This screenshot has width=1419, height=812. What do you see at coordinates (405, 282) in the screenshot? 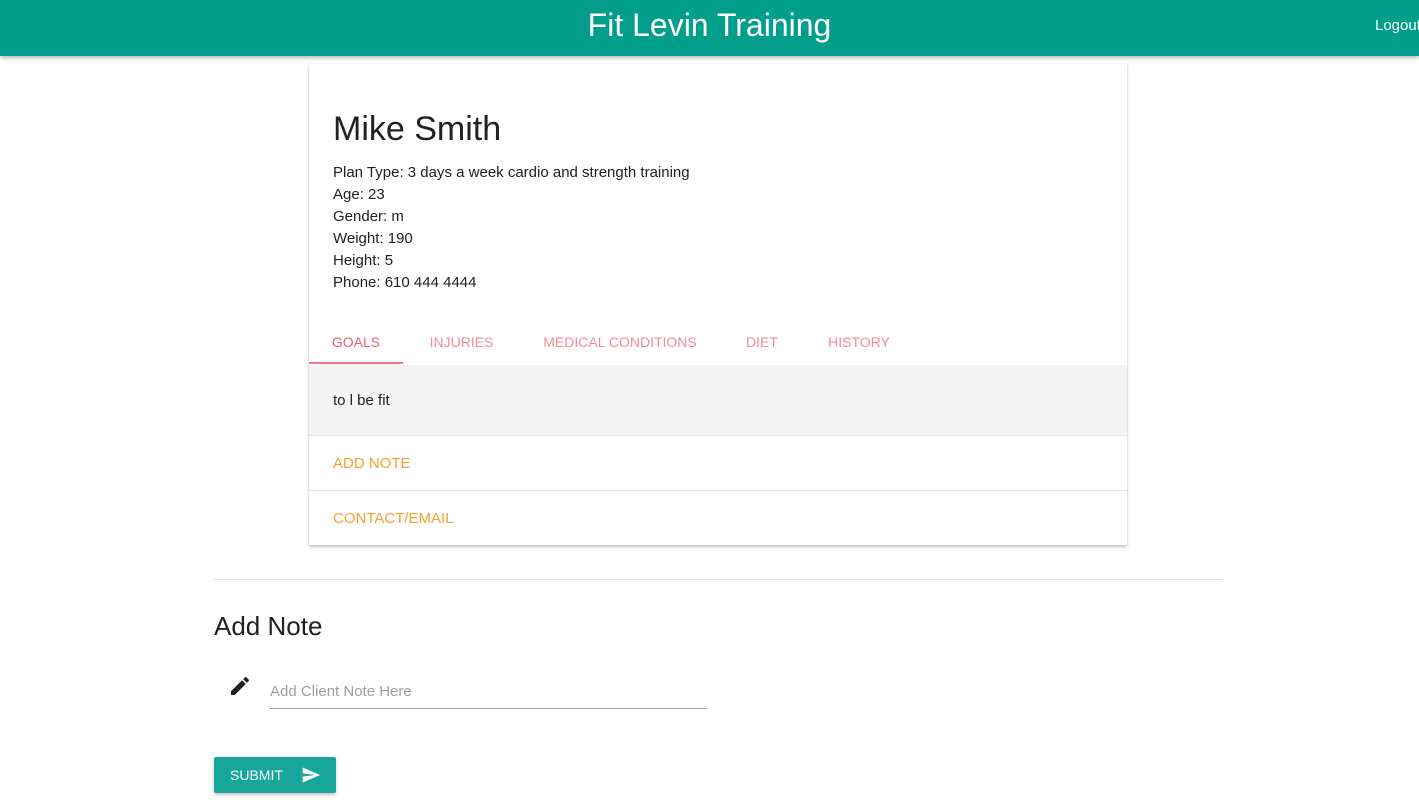
I see `phone-text: Phone: 610 444 4444` at bounding box center [405, 282].